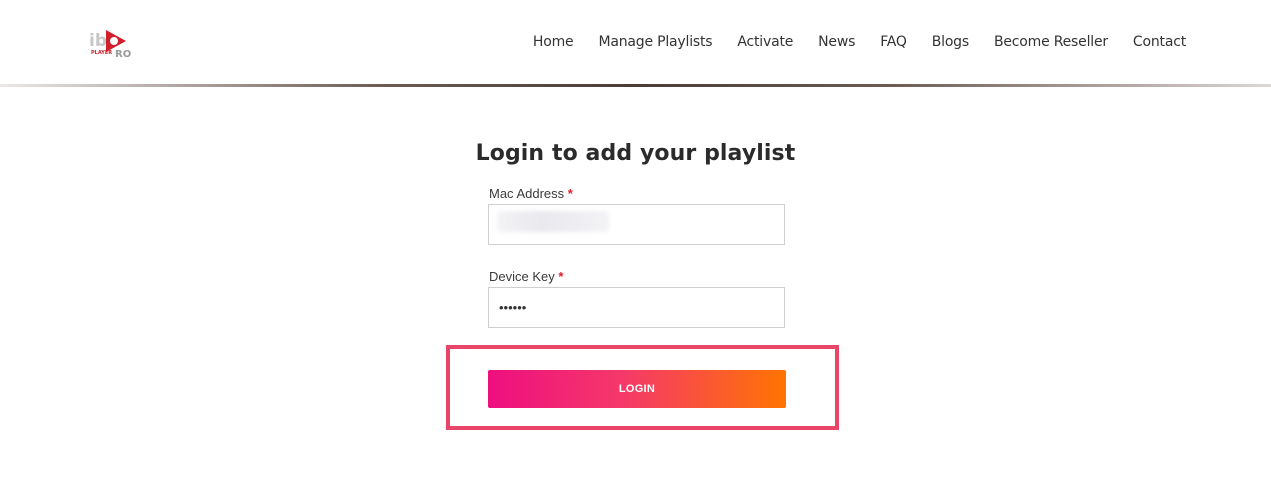 The width and height of the screenshot is (1271, 491). I want to click on nav-item-home: Home, so click(553, 42).